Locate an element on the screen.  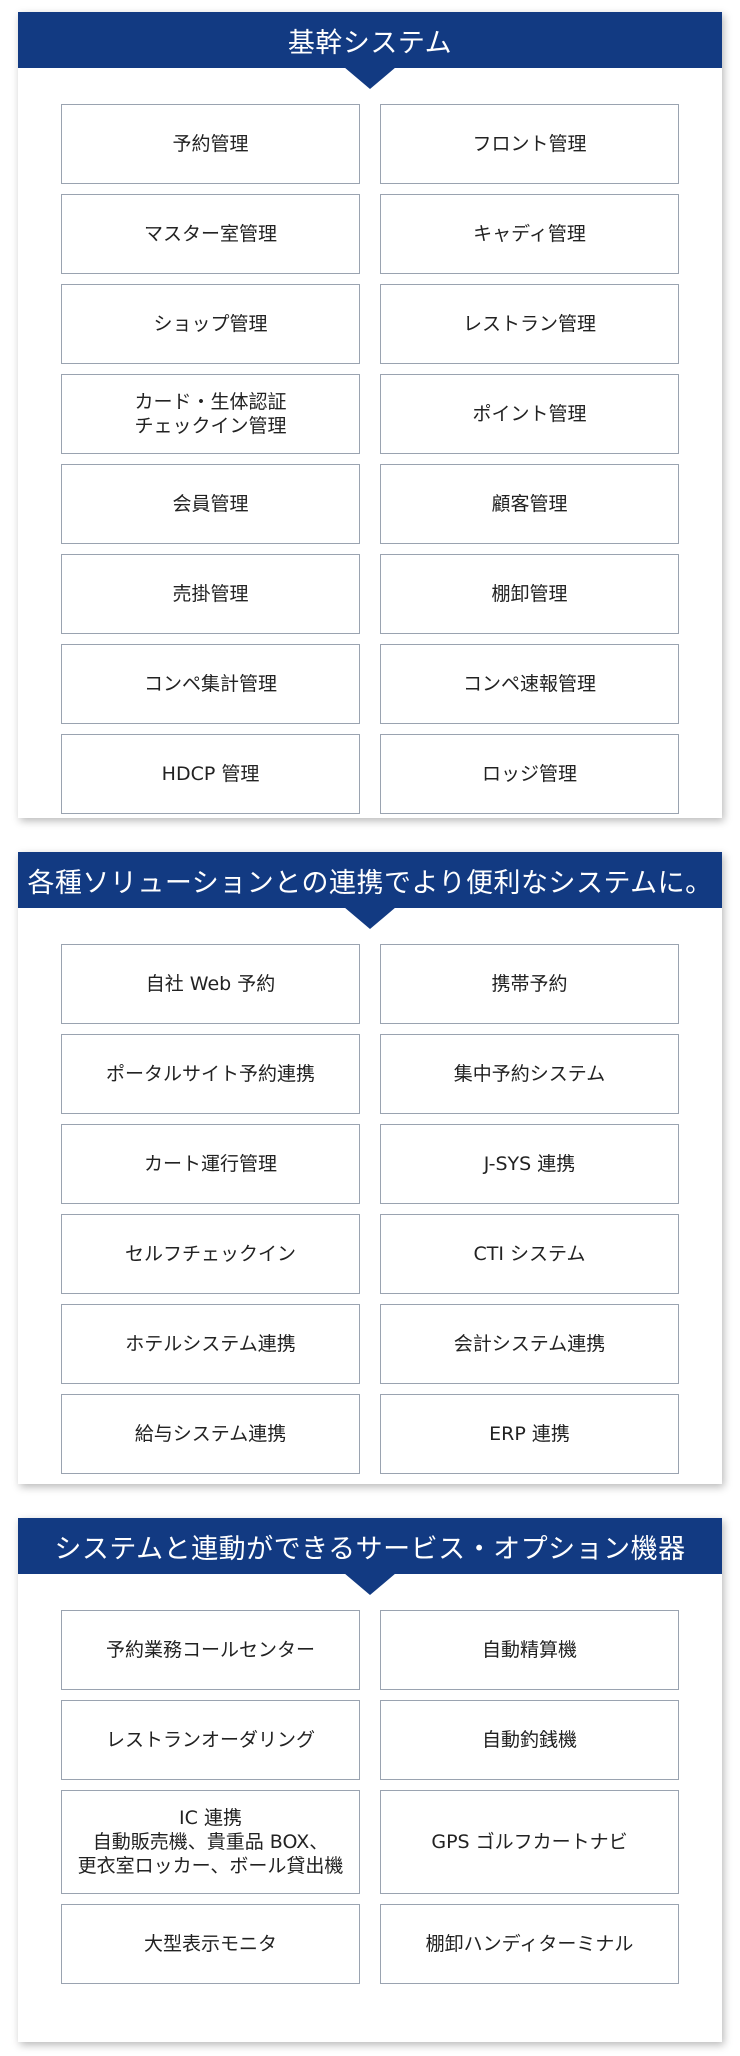
feature-label-line: コンペ集計管理 is located at coordinates (210, 683).